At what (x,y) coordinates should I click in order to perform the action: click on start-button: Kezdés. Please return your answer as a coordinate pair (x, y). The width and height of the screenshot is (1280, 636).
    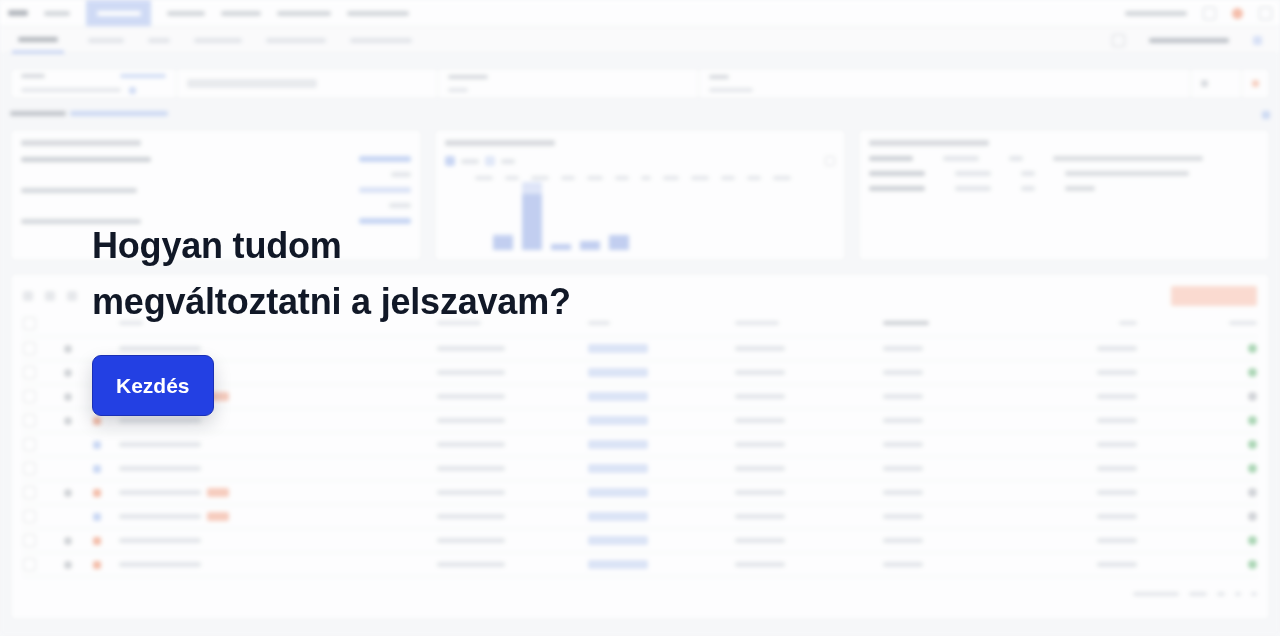
    Looking at the image, I should click on (153, 385).